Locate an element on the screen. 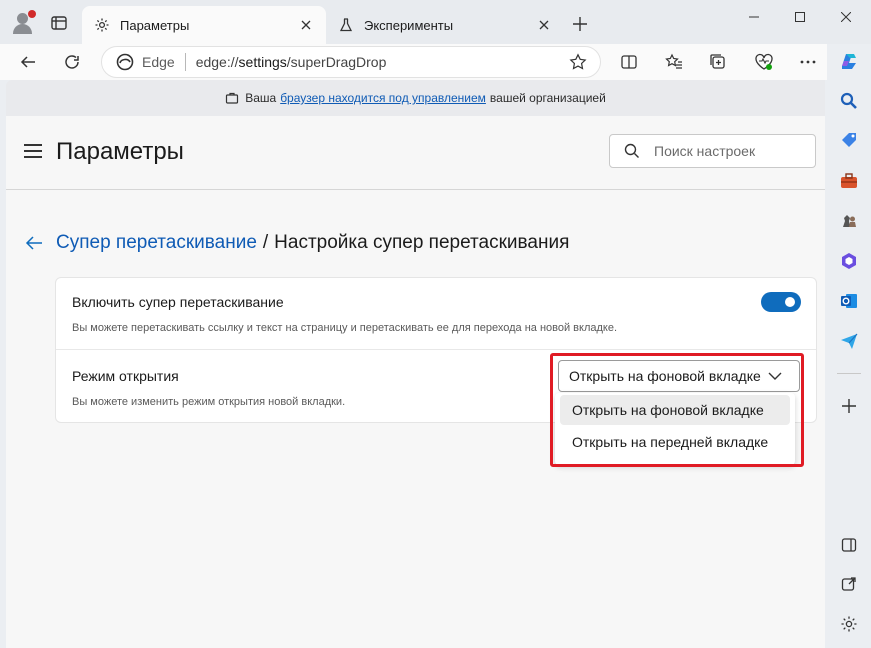 The image size is (871, 648). tab-experiments: Эксперименты is located at coordinates (445, 25).